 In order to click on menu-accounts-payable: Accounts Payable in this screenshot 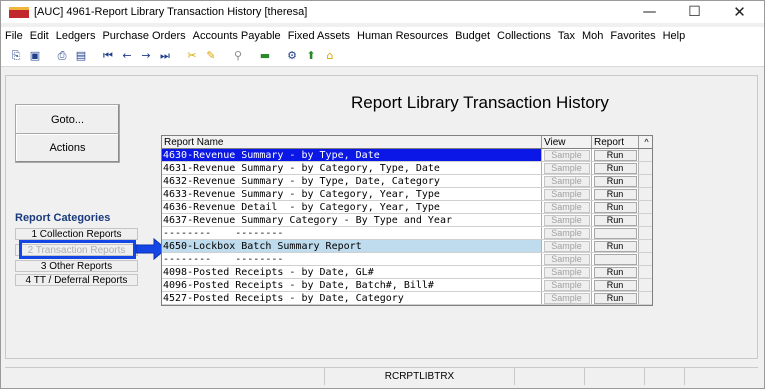, I will do `click(237, 36)`.